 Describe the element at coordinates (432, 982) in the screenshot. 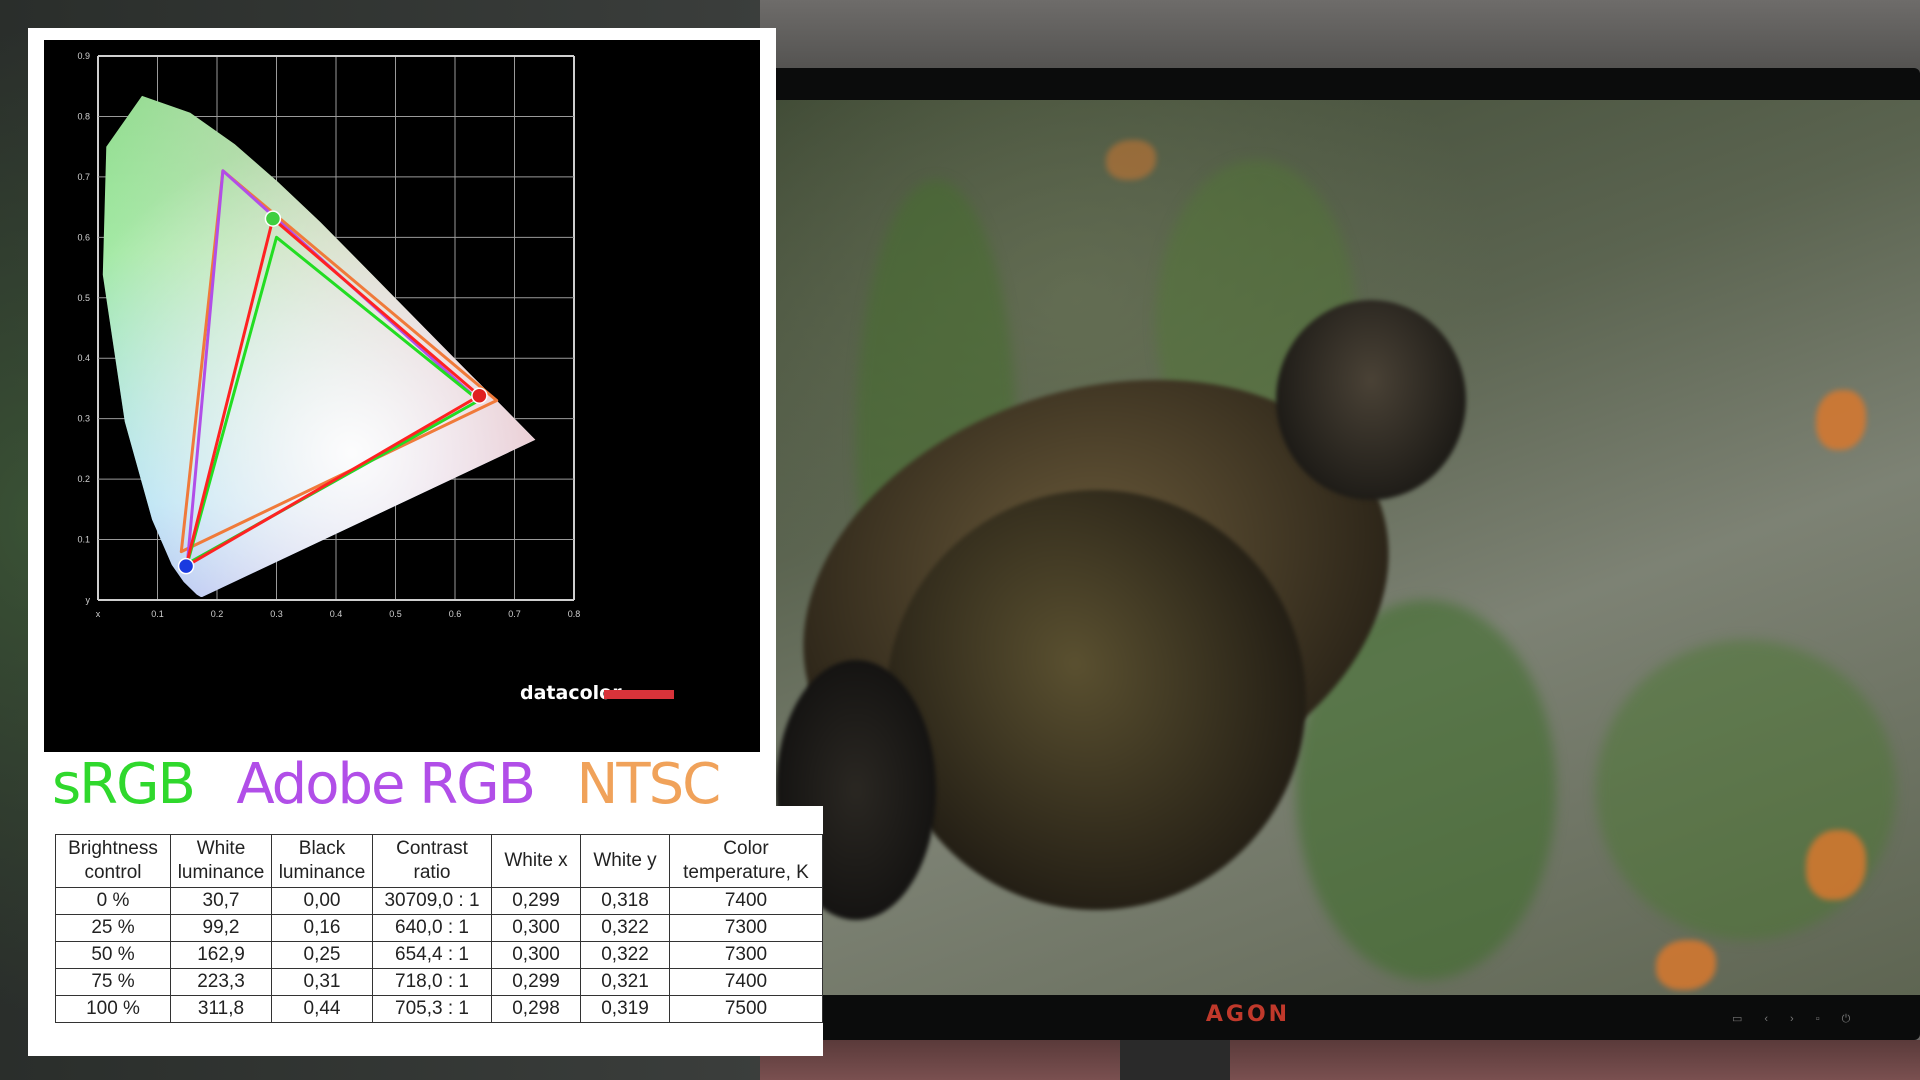

I see `table-cell: 718,0 : 1` at that location.